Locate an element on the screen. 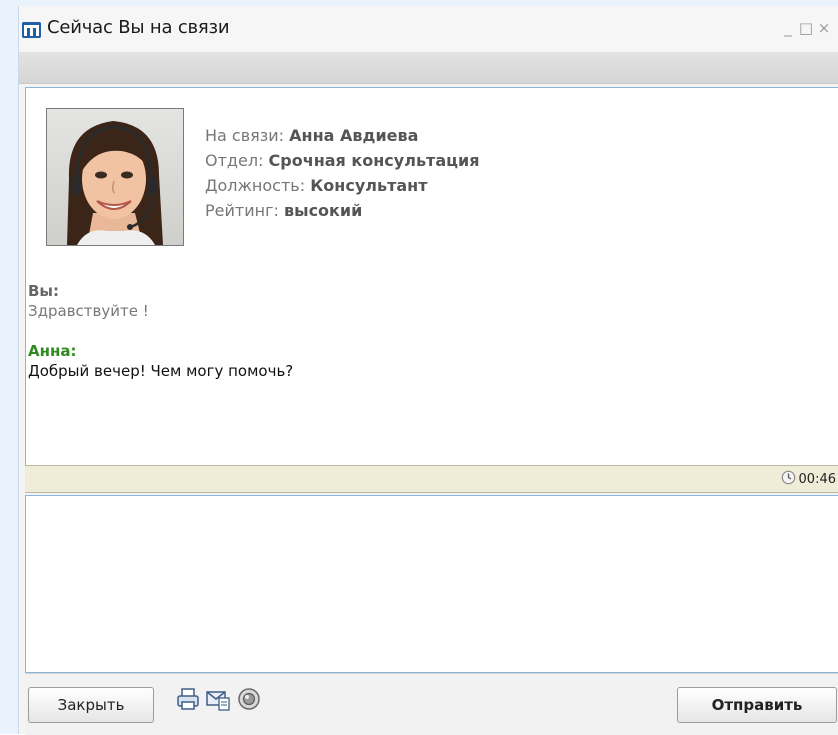 Image resolution: width=838 pixels, height=735 pixels. position-row: Должность: Консультант is located at coordinates (342, 185).